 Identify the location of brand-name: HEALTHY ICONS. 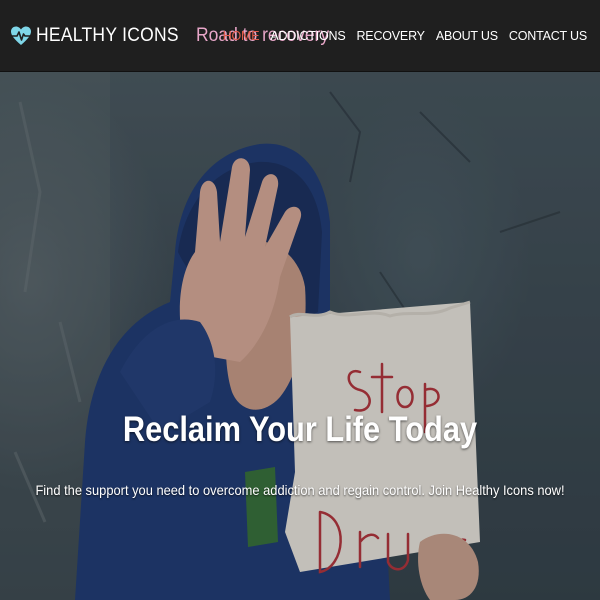
(107, 35).